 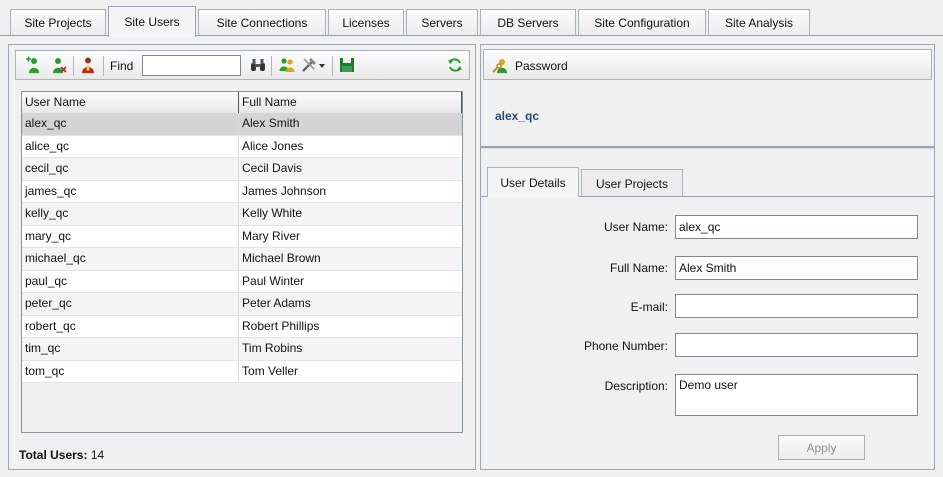 What do you see at coordinates (541, 66) in the screenshot?
I see `password-label: Password` at bounding box center [541, 66].